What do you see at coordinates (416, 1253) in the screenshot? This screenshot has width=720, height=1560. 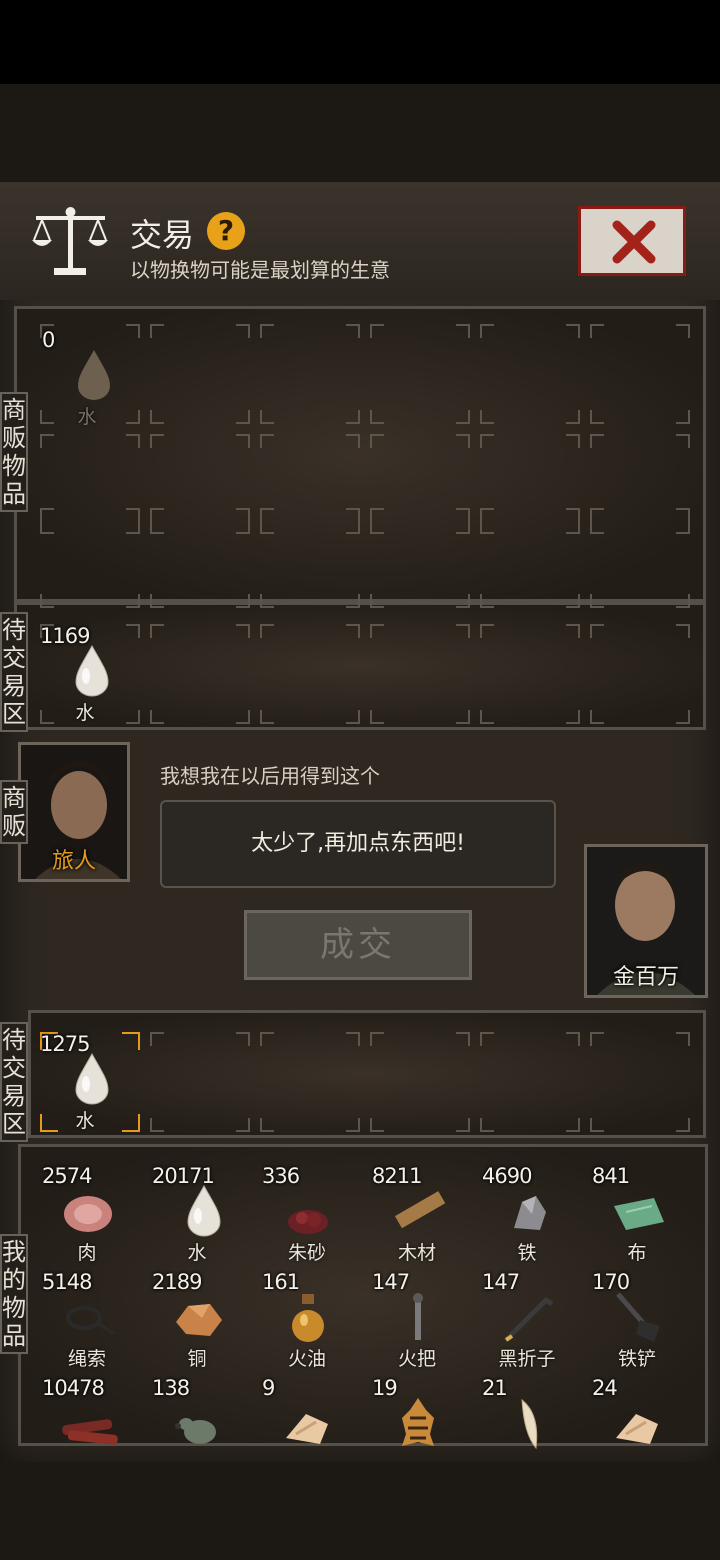 I see `item-name: 木材` at bounding box center [416, 1253].